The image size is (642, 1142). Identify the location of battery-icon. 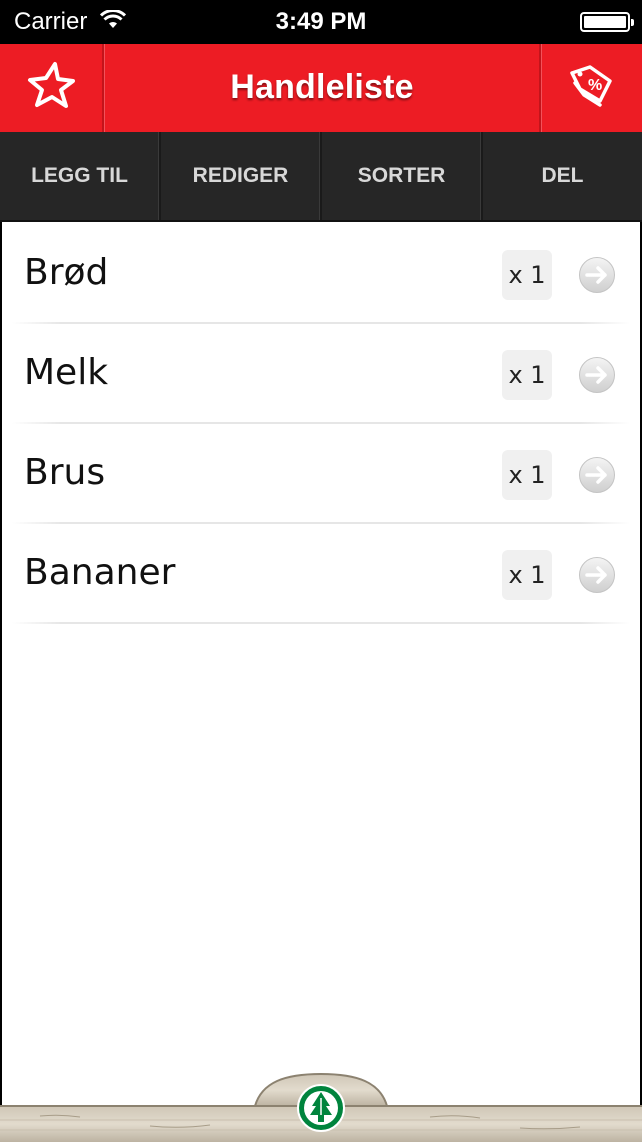
(607, 22).